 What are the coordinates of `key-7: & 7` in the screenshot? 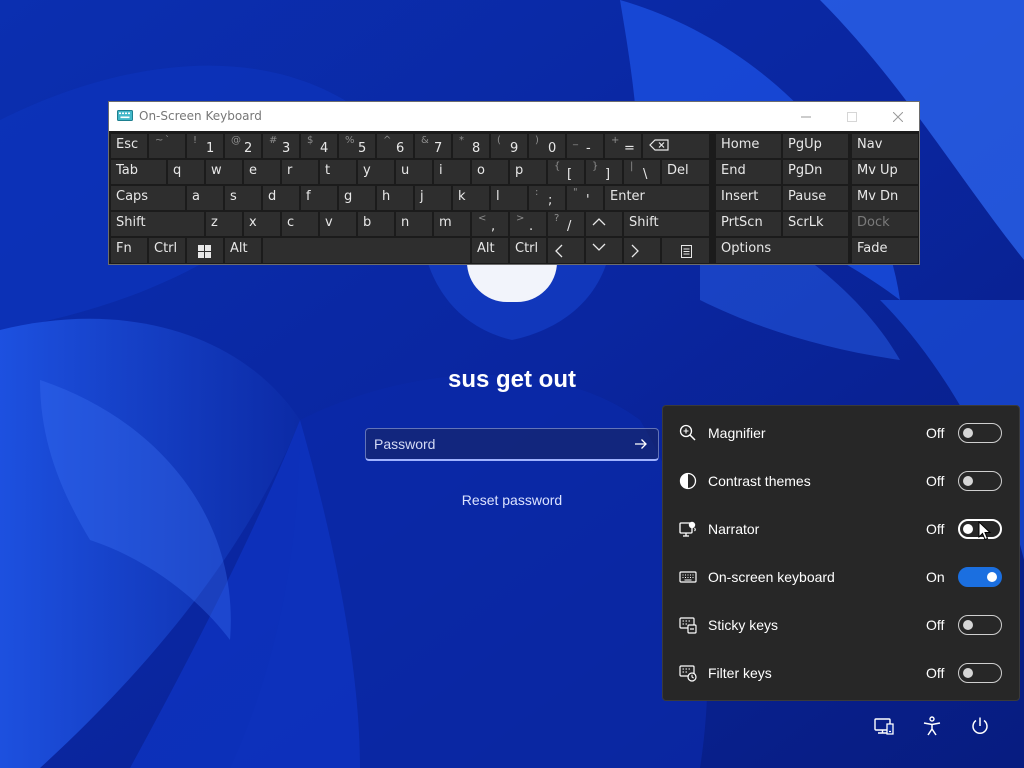 It's located at (433, 146).